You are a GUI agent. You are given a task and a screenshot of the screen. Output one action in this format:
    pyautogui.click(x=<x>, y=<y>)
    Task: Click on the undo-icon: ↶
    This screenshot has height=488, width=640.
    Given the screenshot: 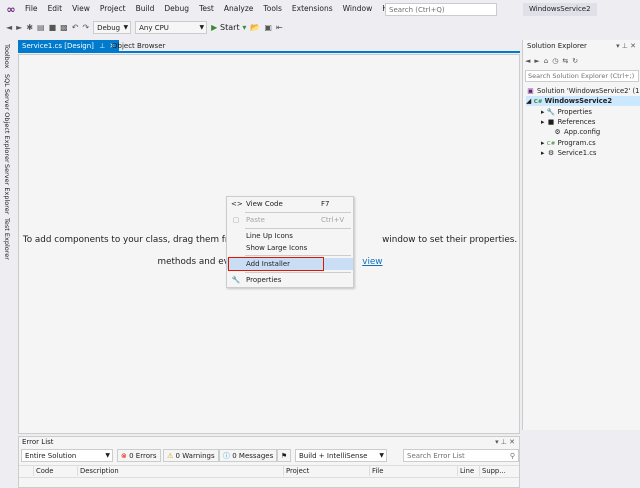 What is the action you would take?
    pyautogui.click(x=75, y=27)
    